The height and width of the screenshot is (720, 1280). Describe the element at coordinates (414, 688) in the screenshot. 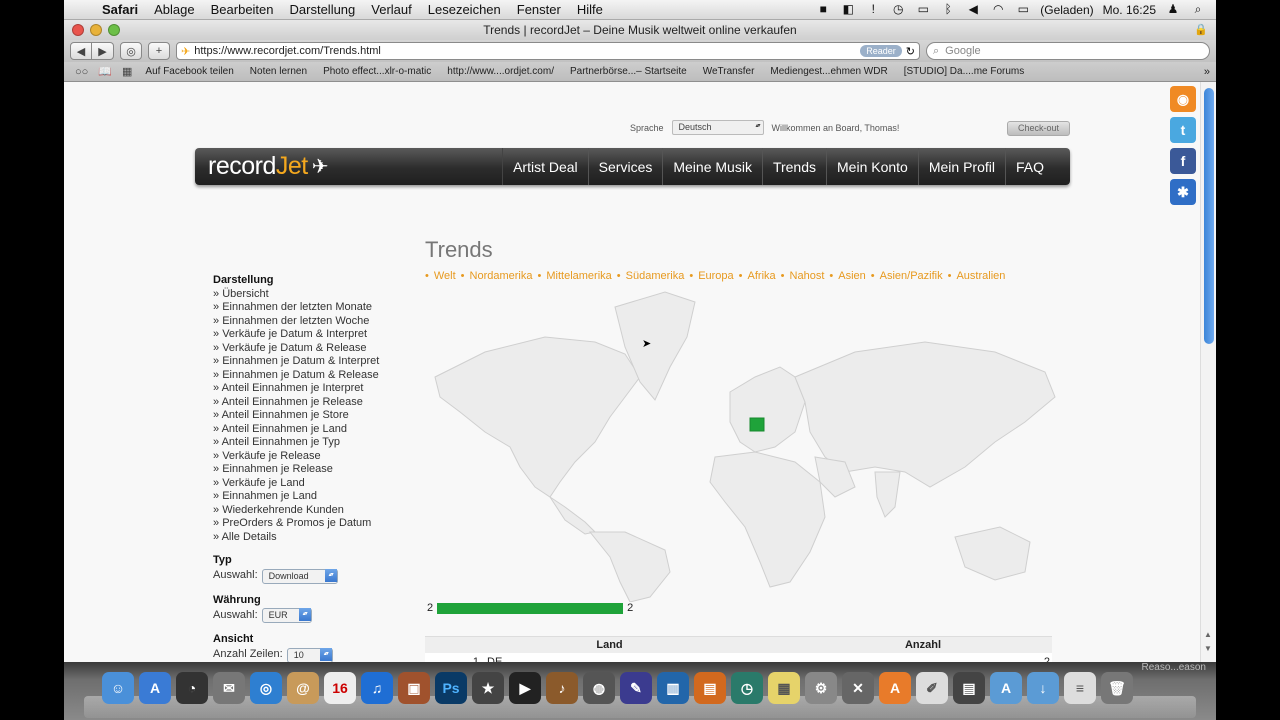

I see `iphoto-icon: ▣` at that location.